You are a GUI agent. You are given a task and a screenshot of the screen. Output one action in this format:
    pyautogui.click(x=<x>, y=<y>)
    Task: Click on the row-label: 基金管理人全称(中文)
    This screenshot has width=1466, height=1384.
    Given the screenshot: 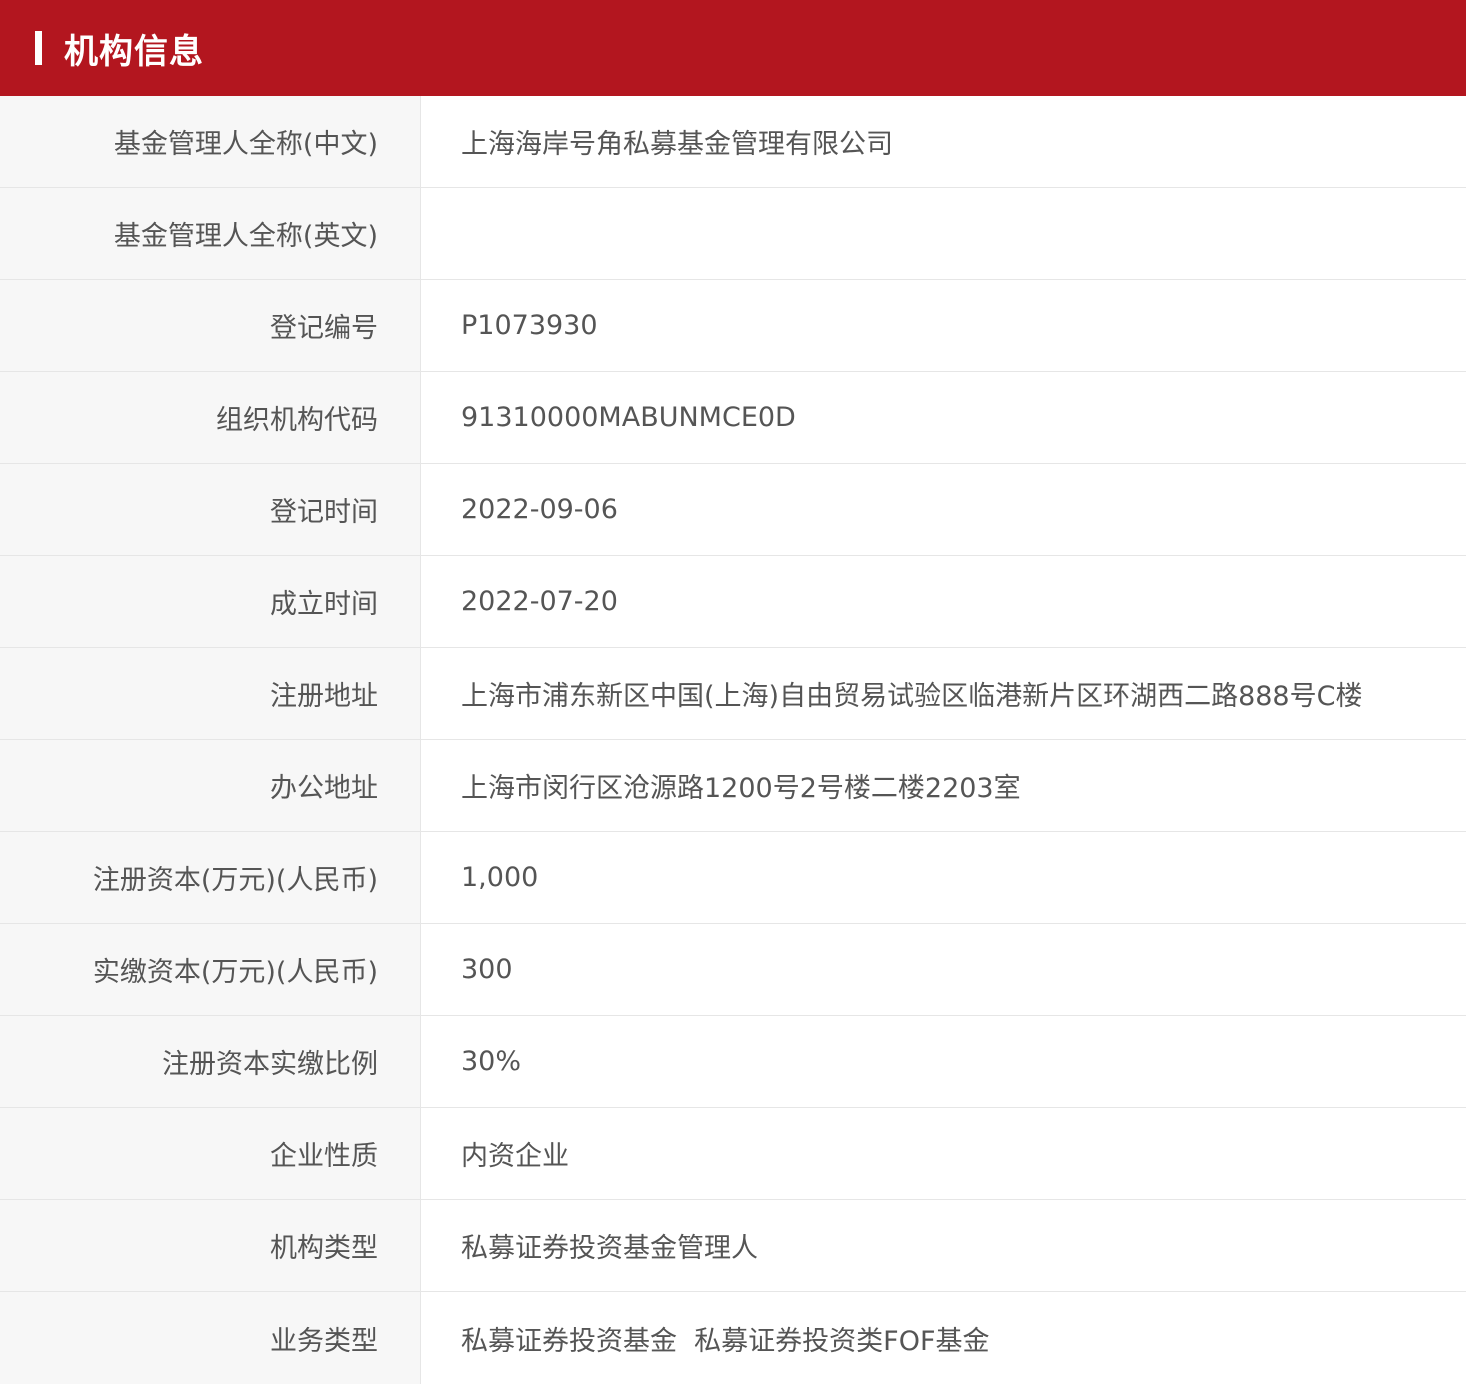 What is the action you would take?
    pyautogui.click(x=210, y=141)
    